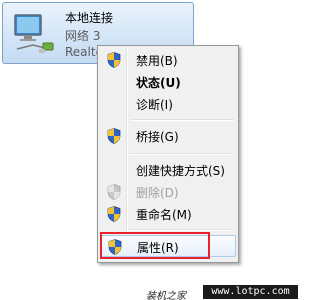 The image size is (320, 300). Describe the element at coordinates (89, 18) in the screenshot. I see `adapter-name: 本地连接` at that location.